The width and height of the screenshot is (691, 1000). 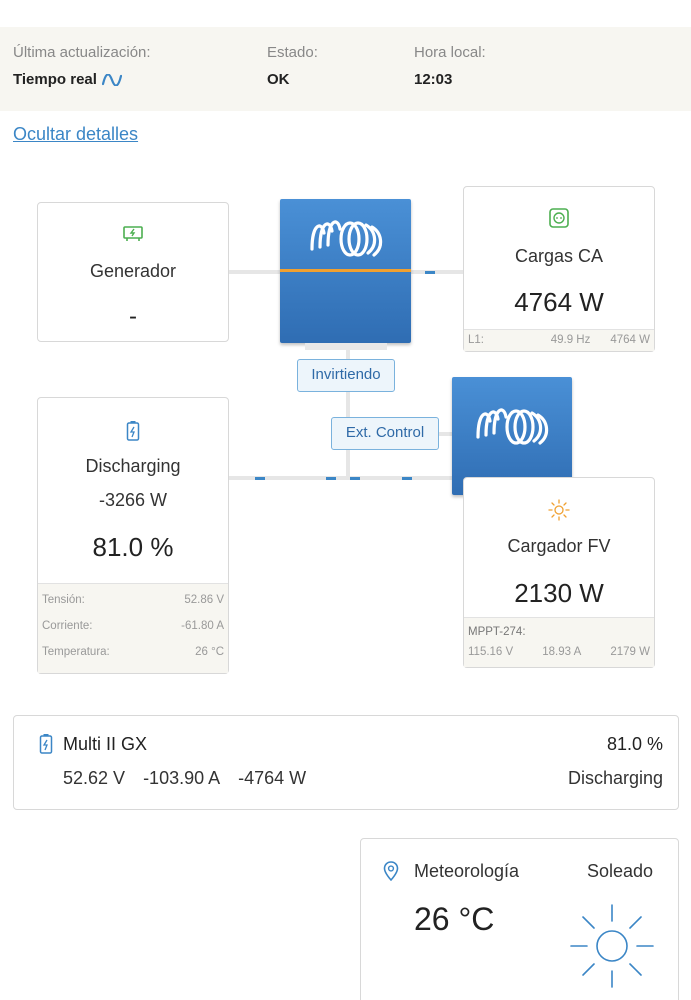 What do you see at coordinates (559, 256) in the screenshot?
I see `ac-loads-title: Cargas CA` at bounding box center [559, 256].